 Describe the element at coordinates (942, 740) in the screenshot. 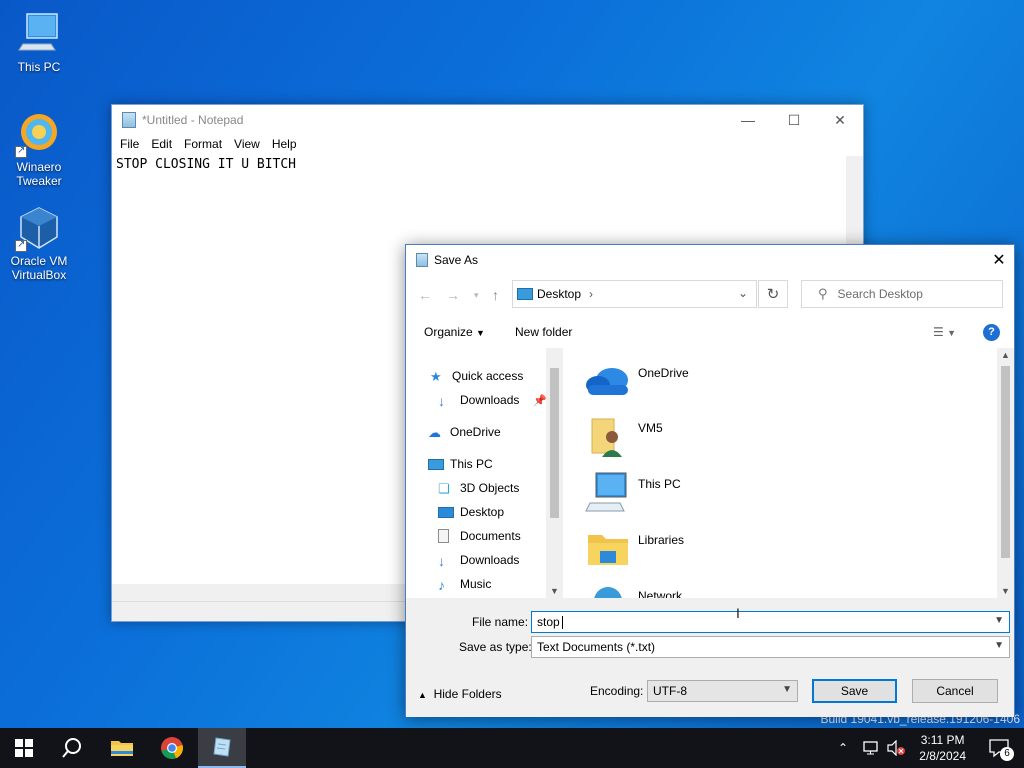

I see `clock-time: 3:11 PM` at that location.